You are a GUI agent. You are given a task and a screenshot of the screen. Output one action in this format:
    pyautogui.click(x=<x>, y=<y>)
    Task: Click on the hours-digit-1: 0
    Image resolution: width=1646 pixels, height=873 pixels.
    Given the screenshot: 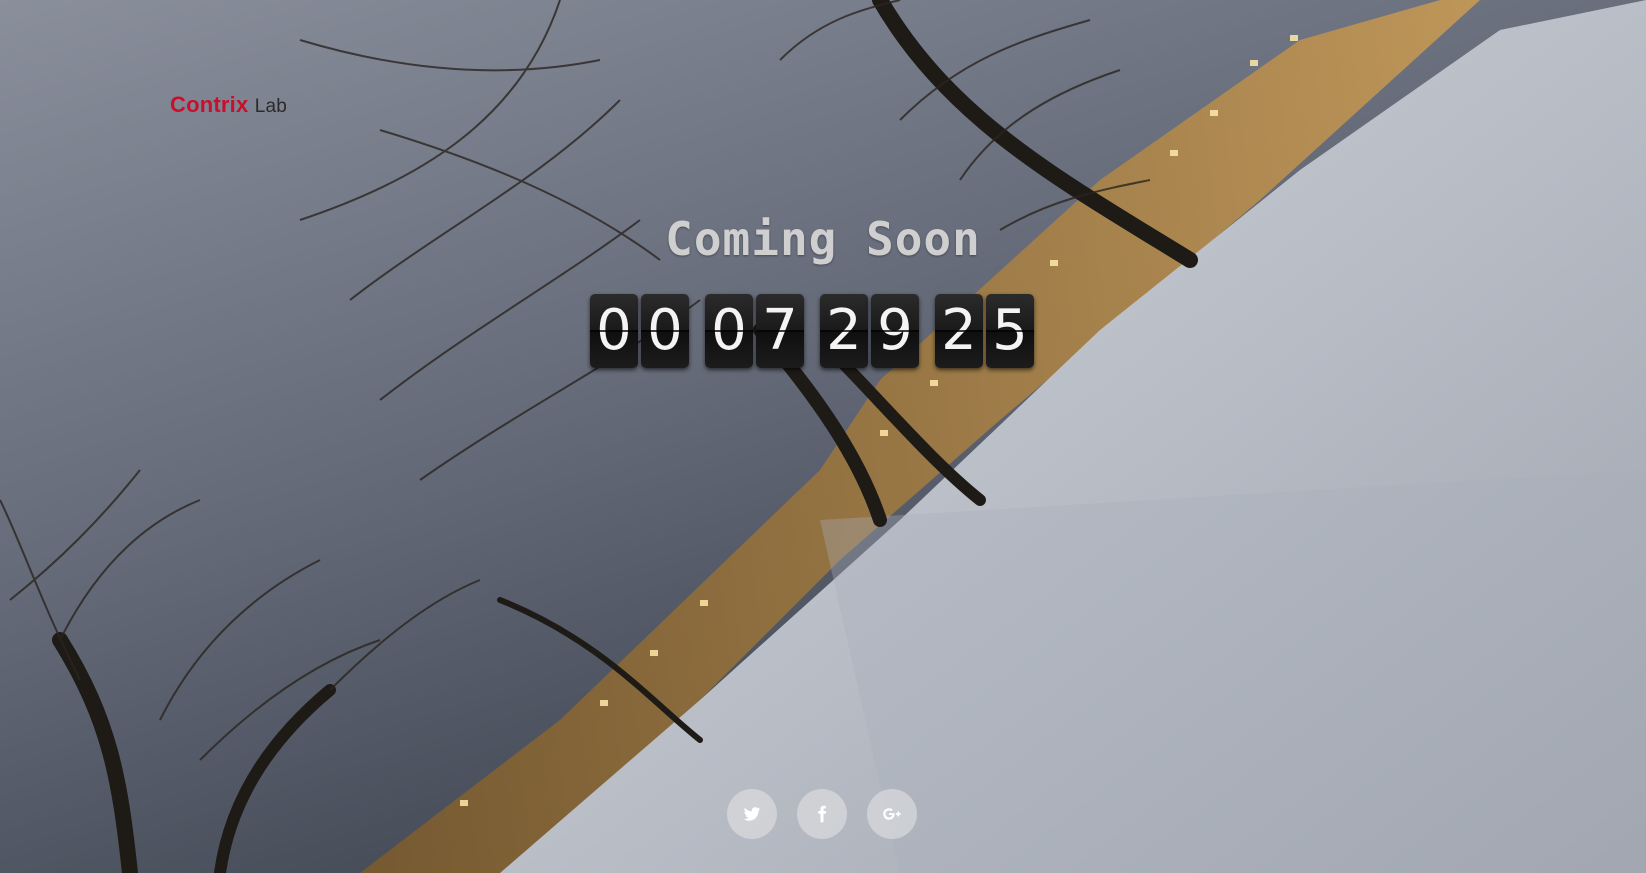 What is the action you would take?
    pyautogui.click(x=729, y=331)
    